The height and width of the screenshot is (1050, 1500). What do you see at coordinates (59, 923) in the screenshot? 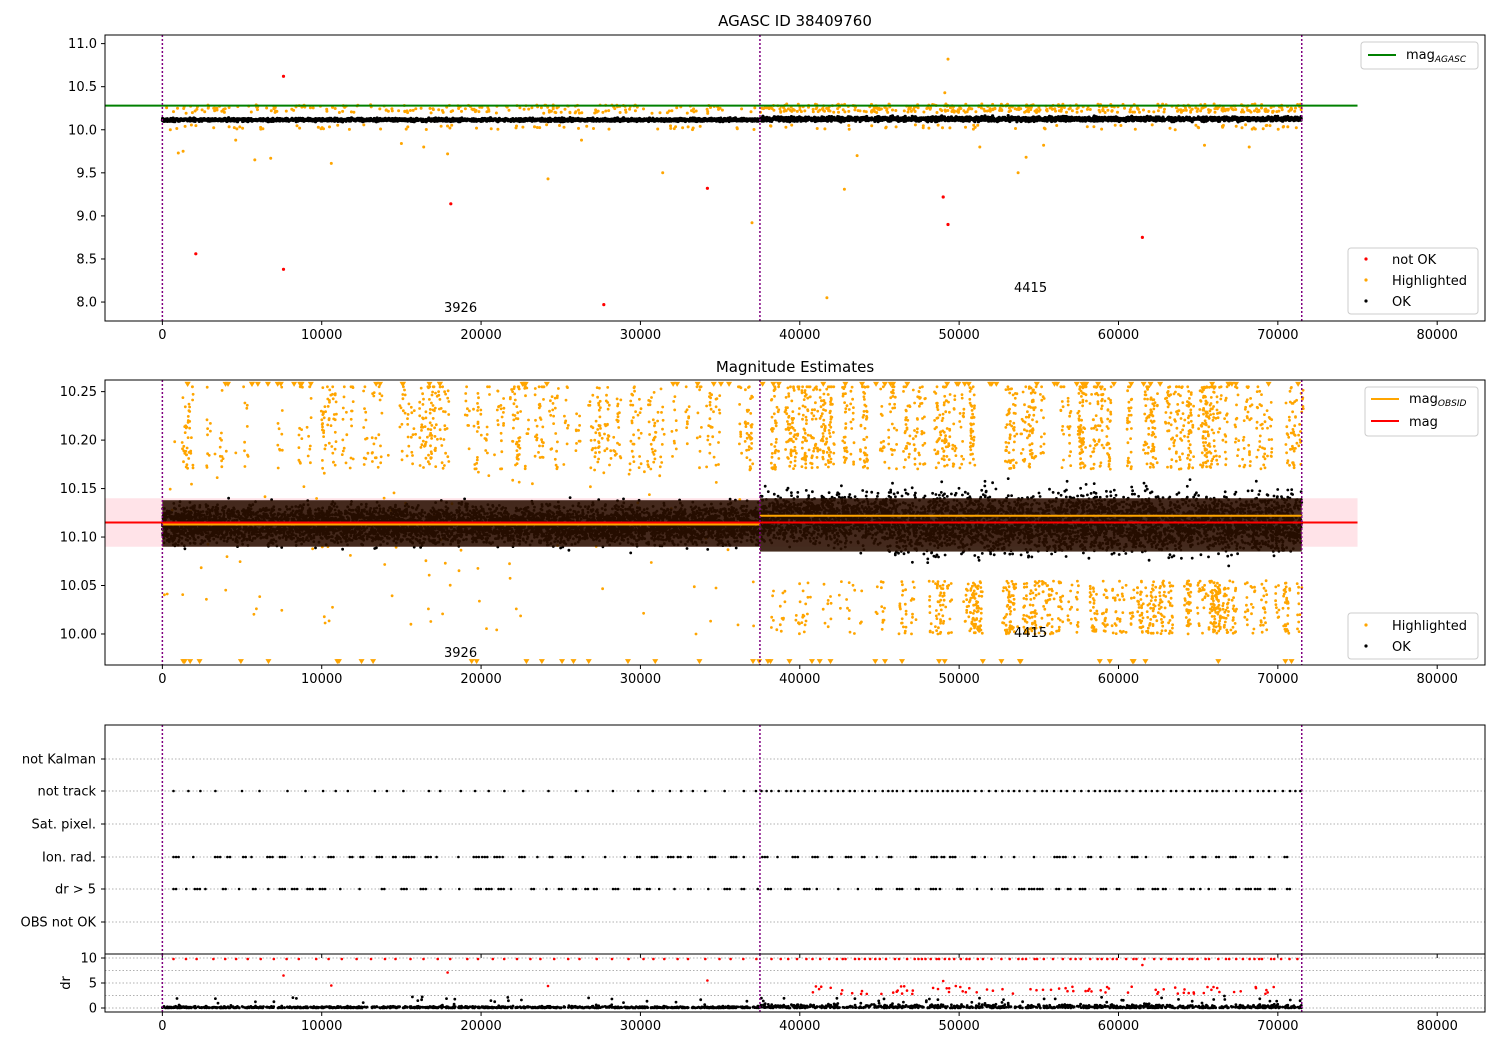
I see `flag-category-label: OBS not OK` at bounding box center [59, 923].